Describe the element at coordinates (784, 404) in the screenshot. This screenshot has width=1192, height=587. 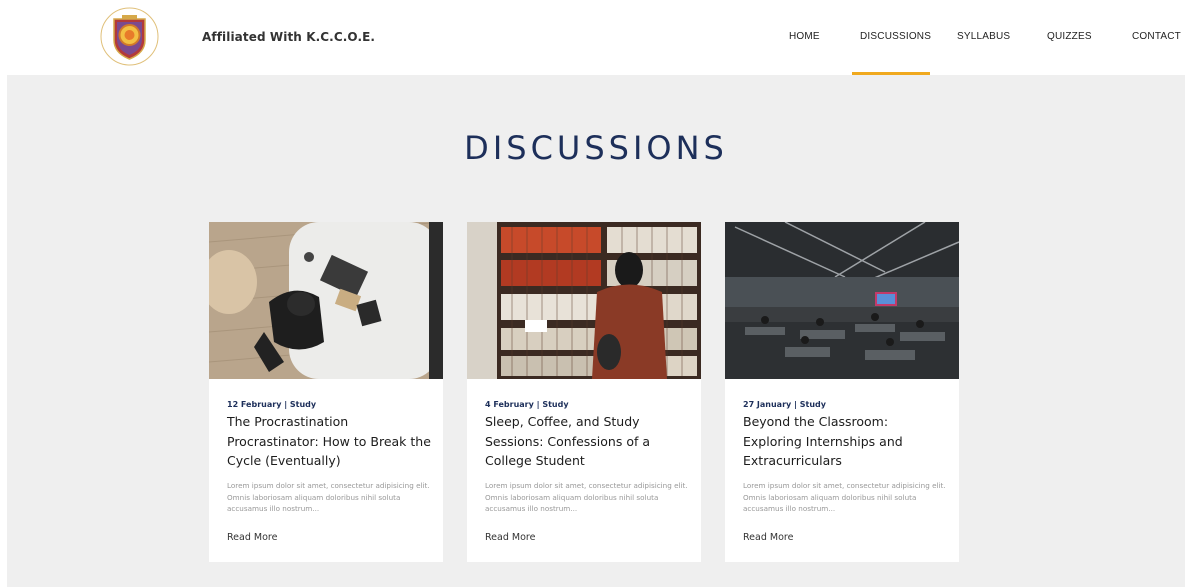
I see `post-meta: 27 January | Study` at that location.